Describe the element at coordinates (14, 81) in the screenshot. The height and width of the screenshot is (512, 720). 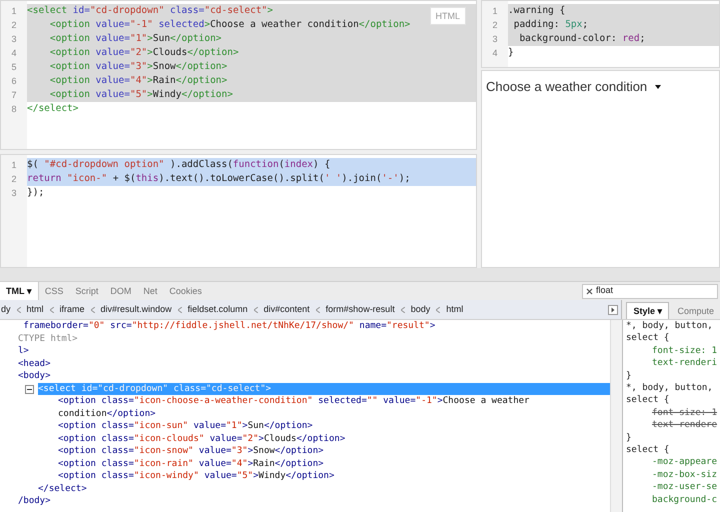
I see `line-number: 6` at that location.